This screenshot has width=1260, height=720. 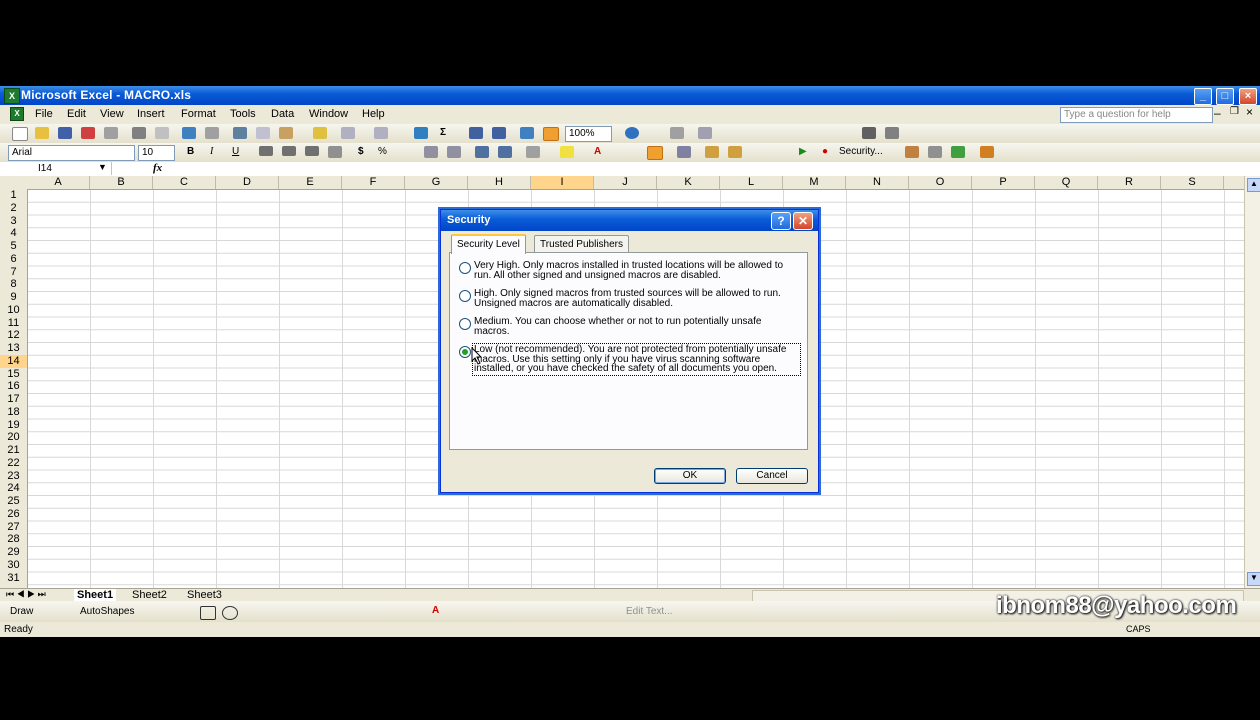 What do you see at coordinates (151, 114) in the screenshot?
I see `menu-insert: Insert` at bounding box center [151, 114].